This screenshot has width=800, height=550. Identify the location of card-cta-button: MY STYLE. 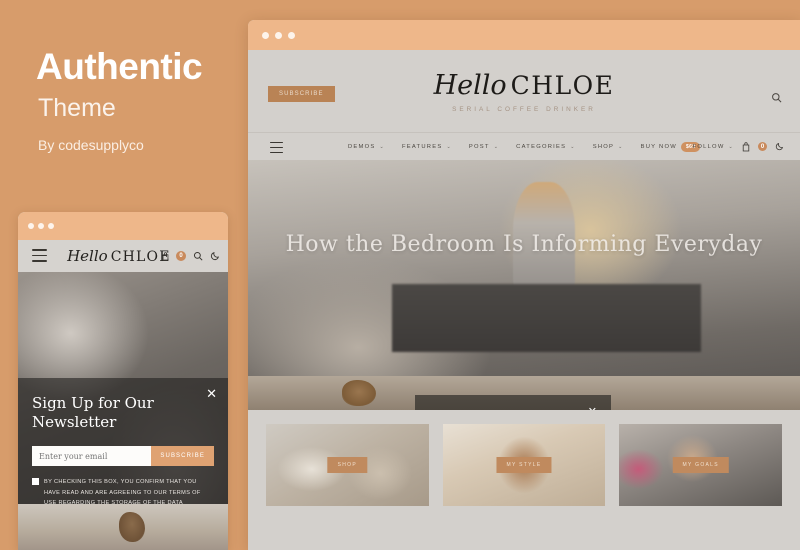
(524, 465).